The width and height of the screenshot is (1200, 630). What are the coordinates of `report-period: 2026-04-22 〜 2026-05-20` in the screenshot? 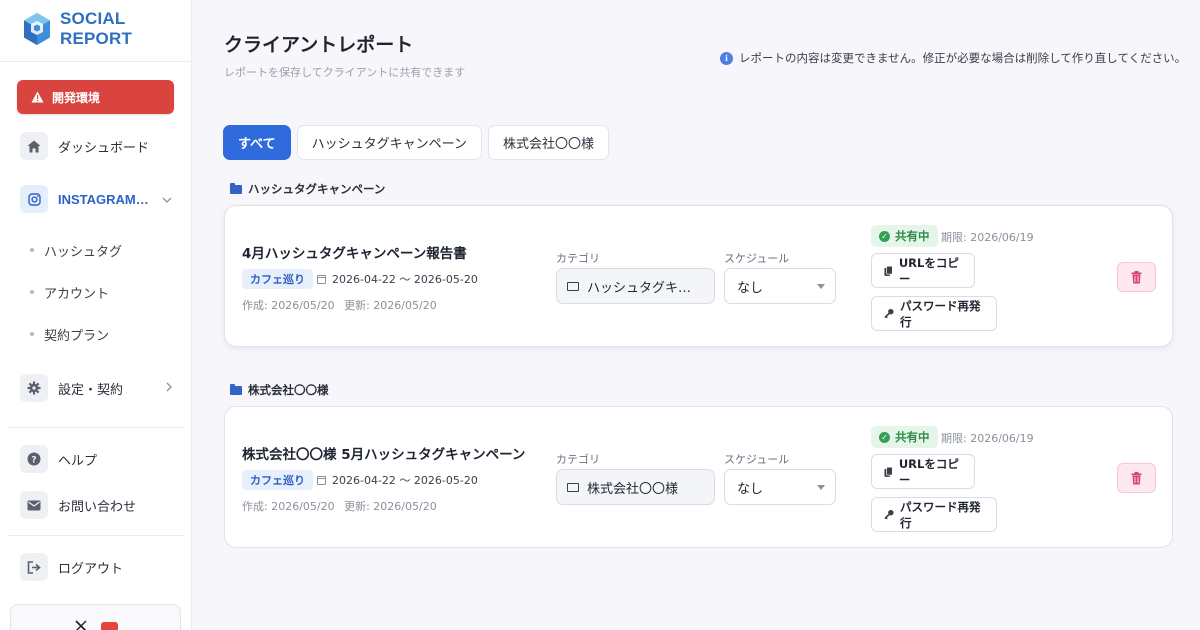 It's located at (397, 279).